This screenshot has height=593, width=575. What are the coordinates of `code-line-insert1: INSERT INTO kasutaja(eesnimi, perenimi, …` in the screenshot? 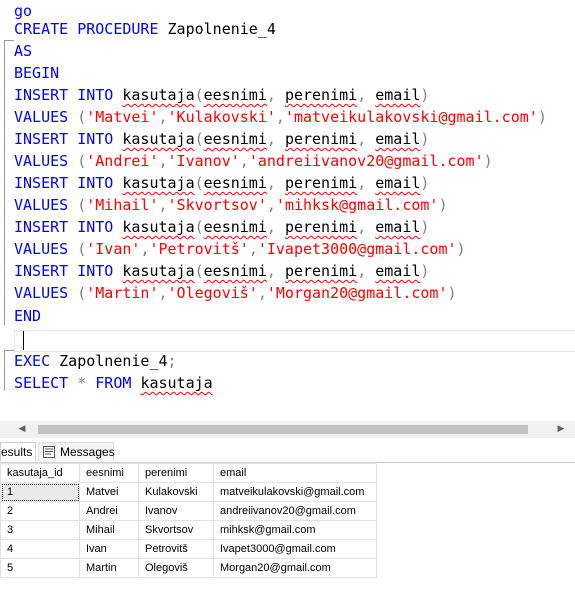 It's located at (221, 95).